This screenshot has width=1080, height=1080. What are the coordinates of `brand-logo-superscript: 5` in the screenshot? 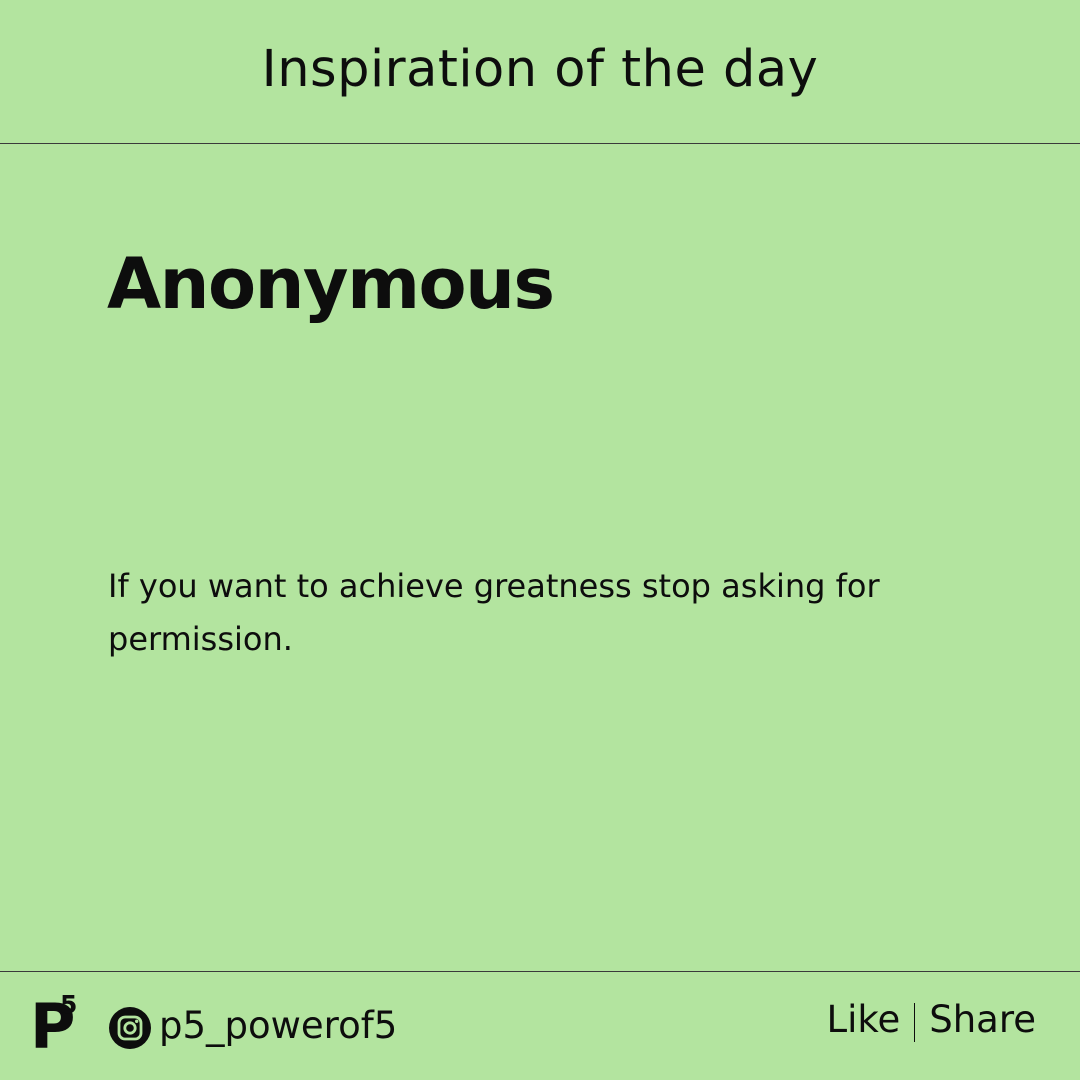 It's located at (69, 1004).